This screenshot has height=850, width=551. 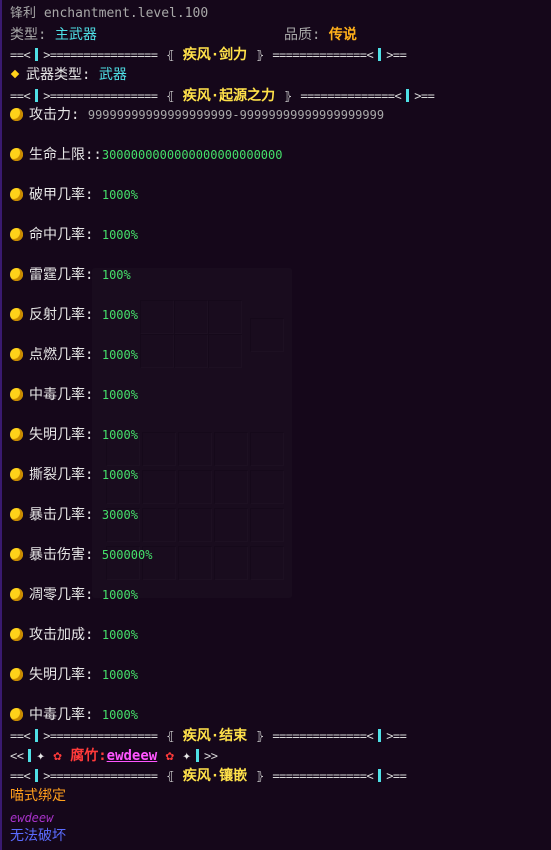 What do you see at coordinates (65, 395) in the screenshot?
I see `attribute-label: 中毒几率:` at bounding box center [65, 395].